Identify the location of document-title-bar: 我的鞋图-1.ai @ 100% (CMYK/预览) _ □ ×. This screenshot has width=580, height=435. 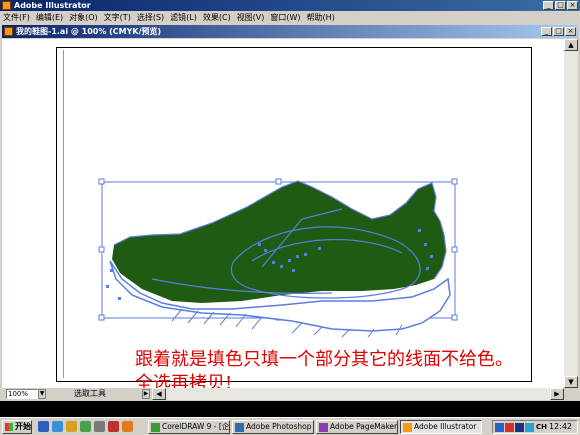
(290, 31).